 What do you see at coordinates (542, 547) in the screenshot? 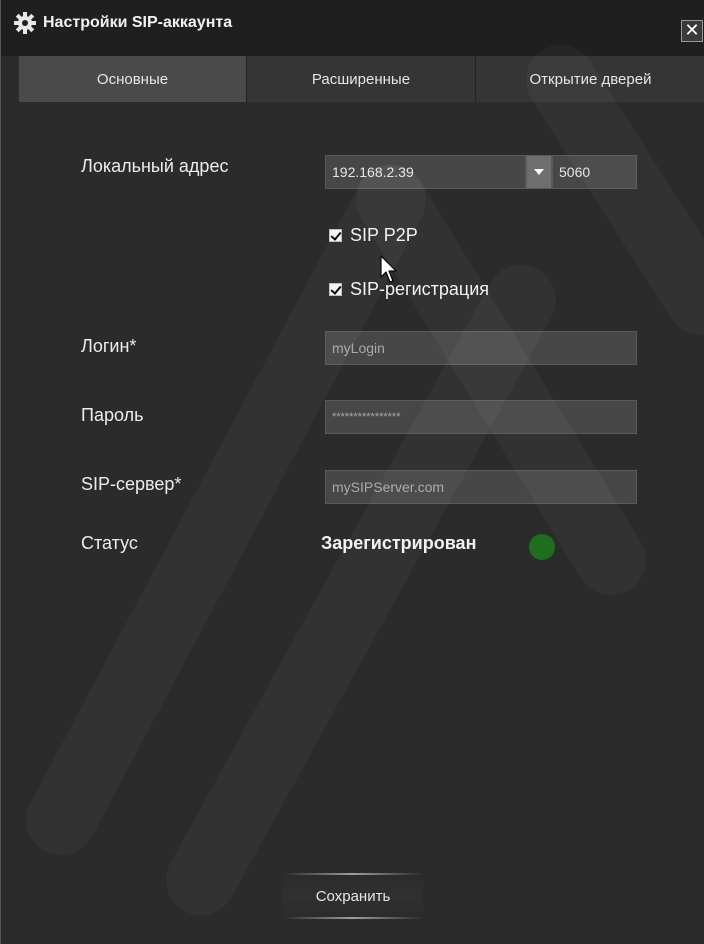
I see `status-indicator` at bounding box center [542, 547].